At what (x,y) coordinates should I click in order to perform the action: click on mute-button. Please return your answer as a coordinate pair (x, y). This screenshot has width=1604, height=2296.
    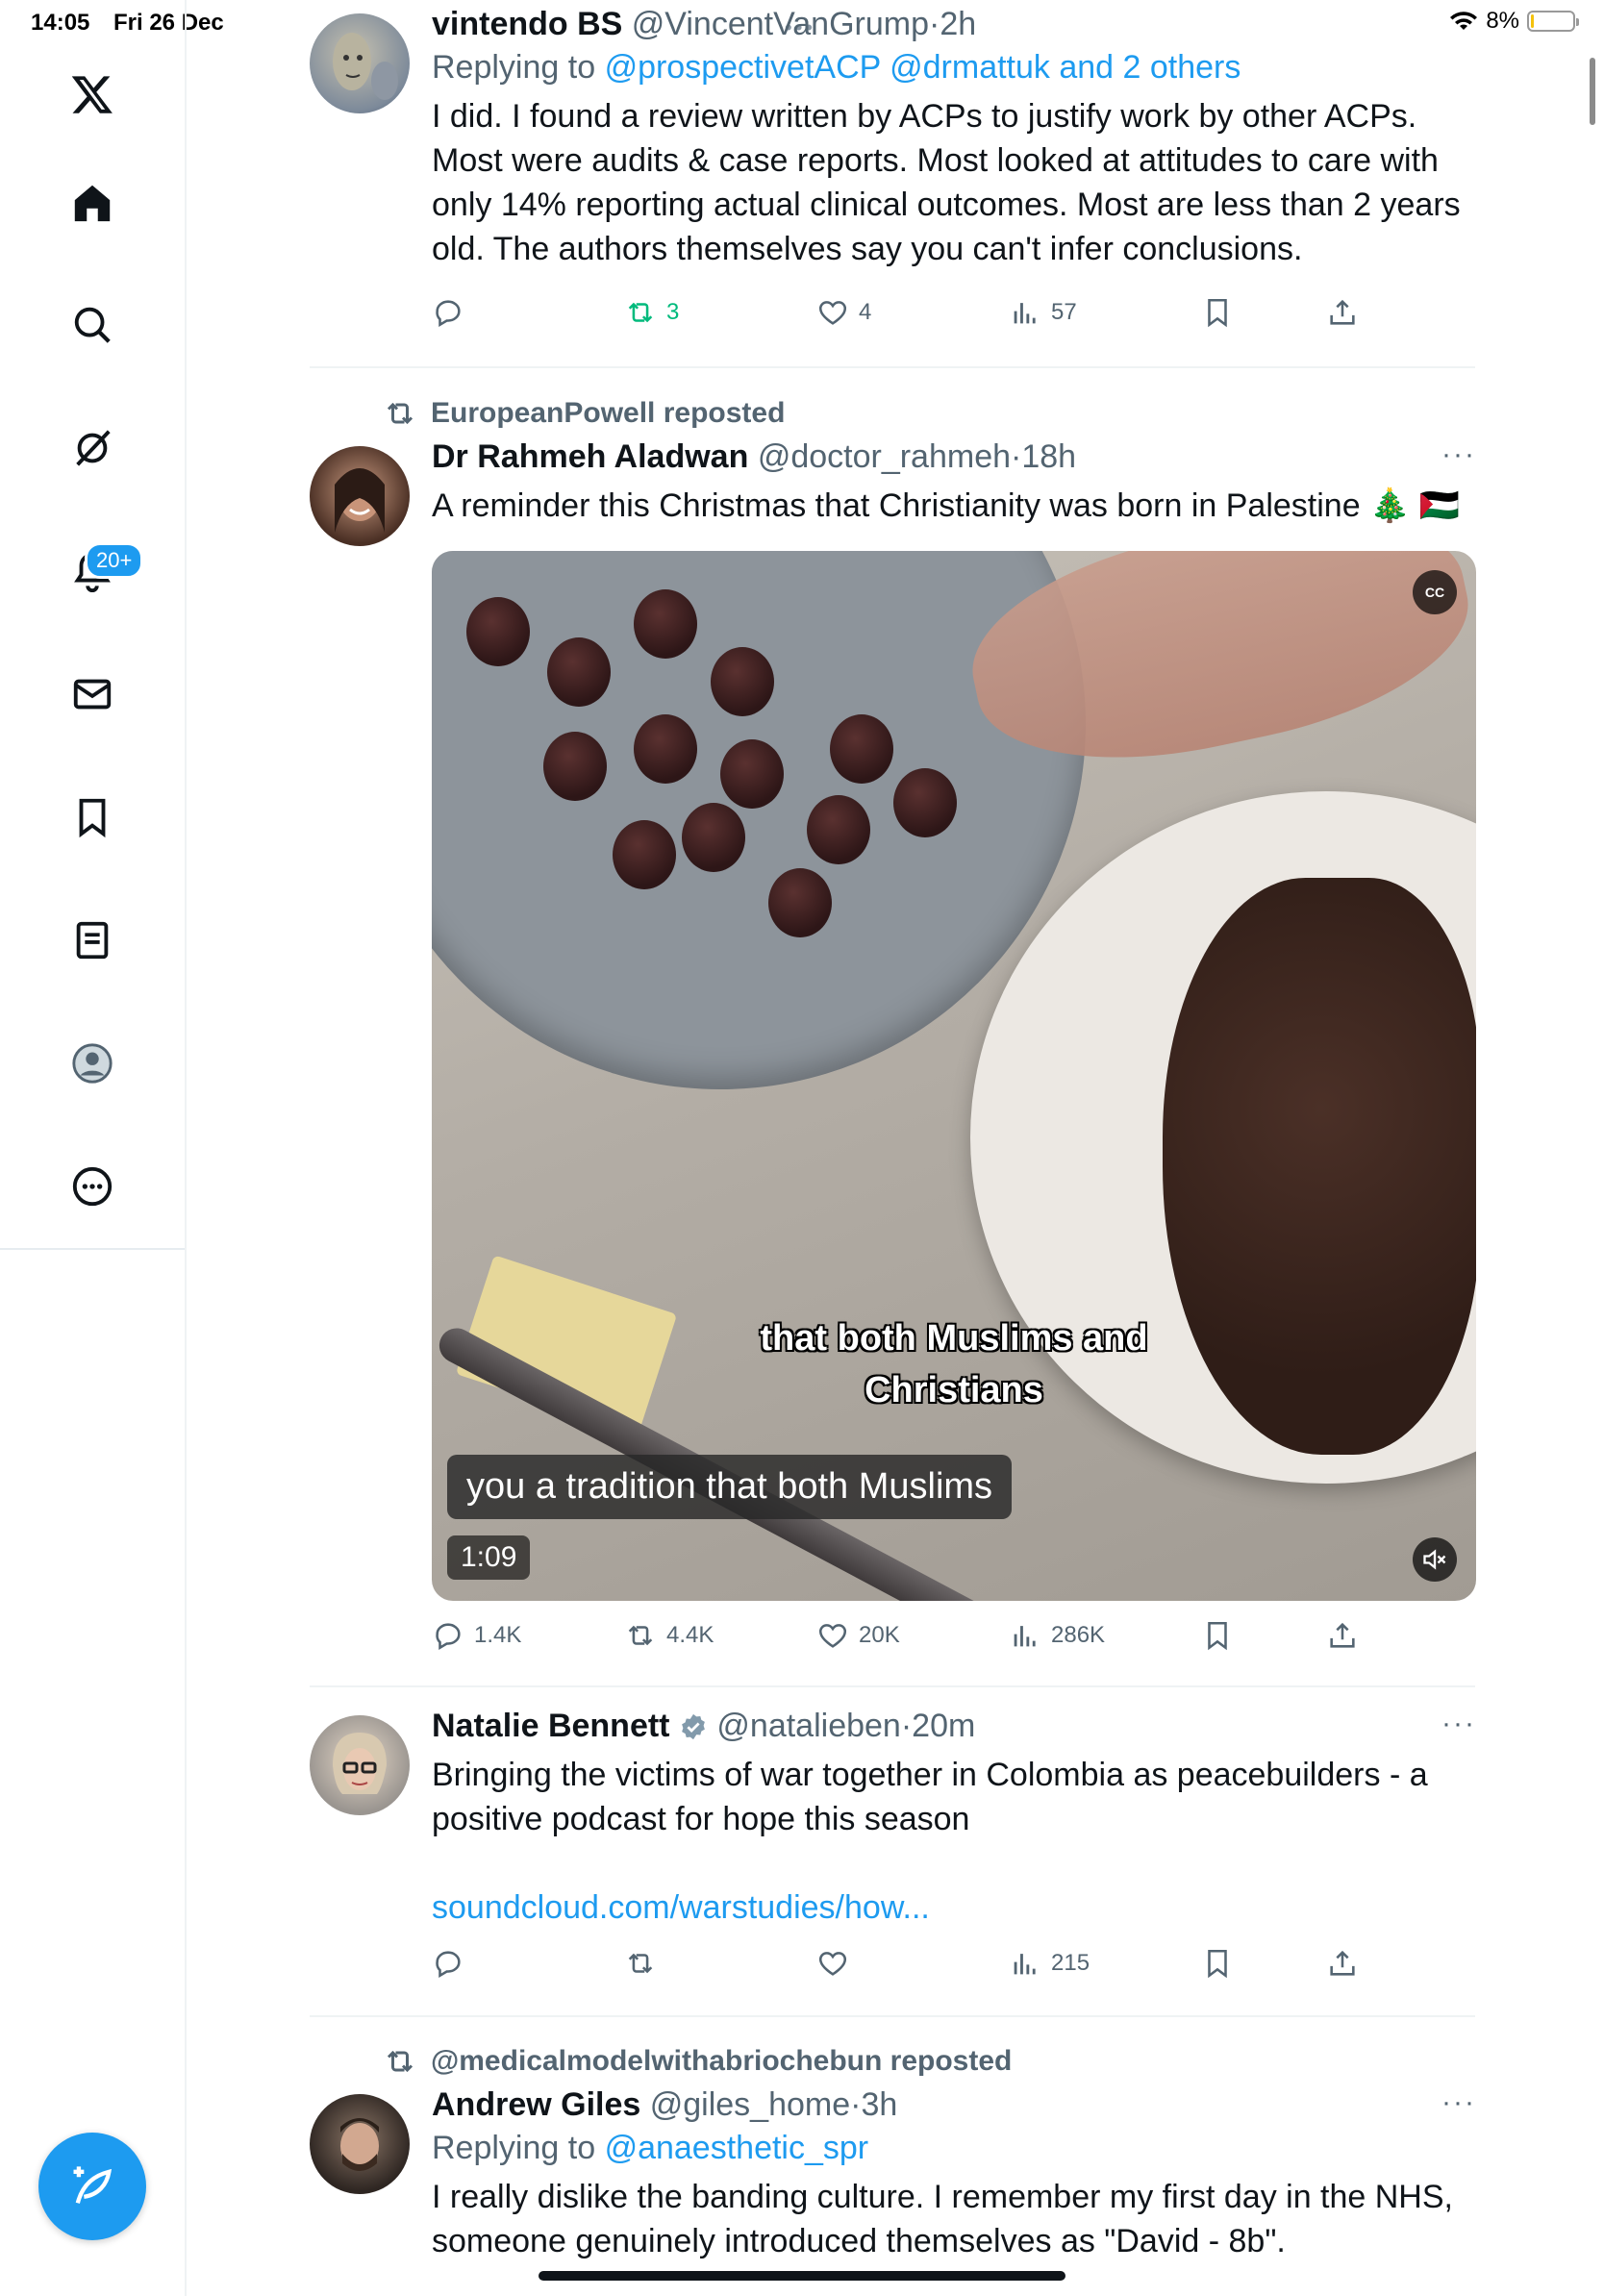
    Looking at the image, I should click on (1435, 1559).